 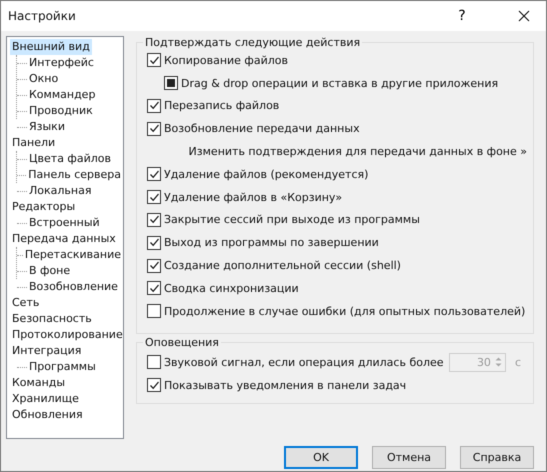 I want to click on checkbox-label: Показывать уведомления в панели задач, so click(x=285, y=385).